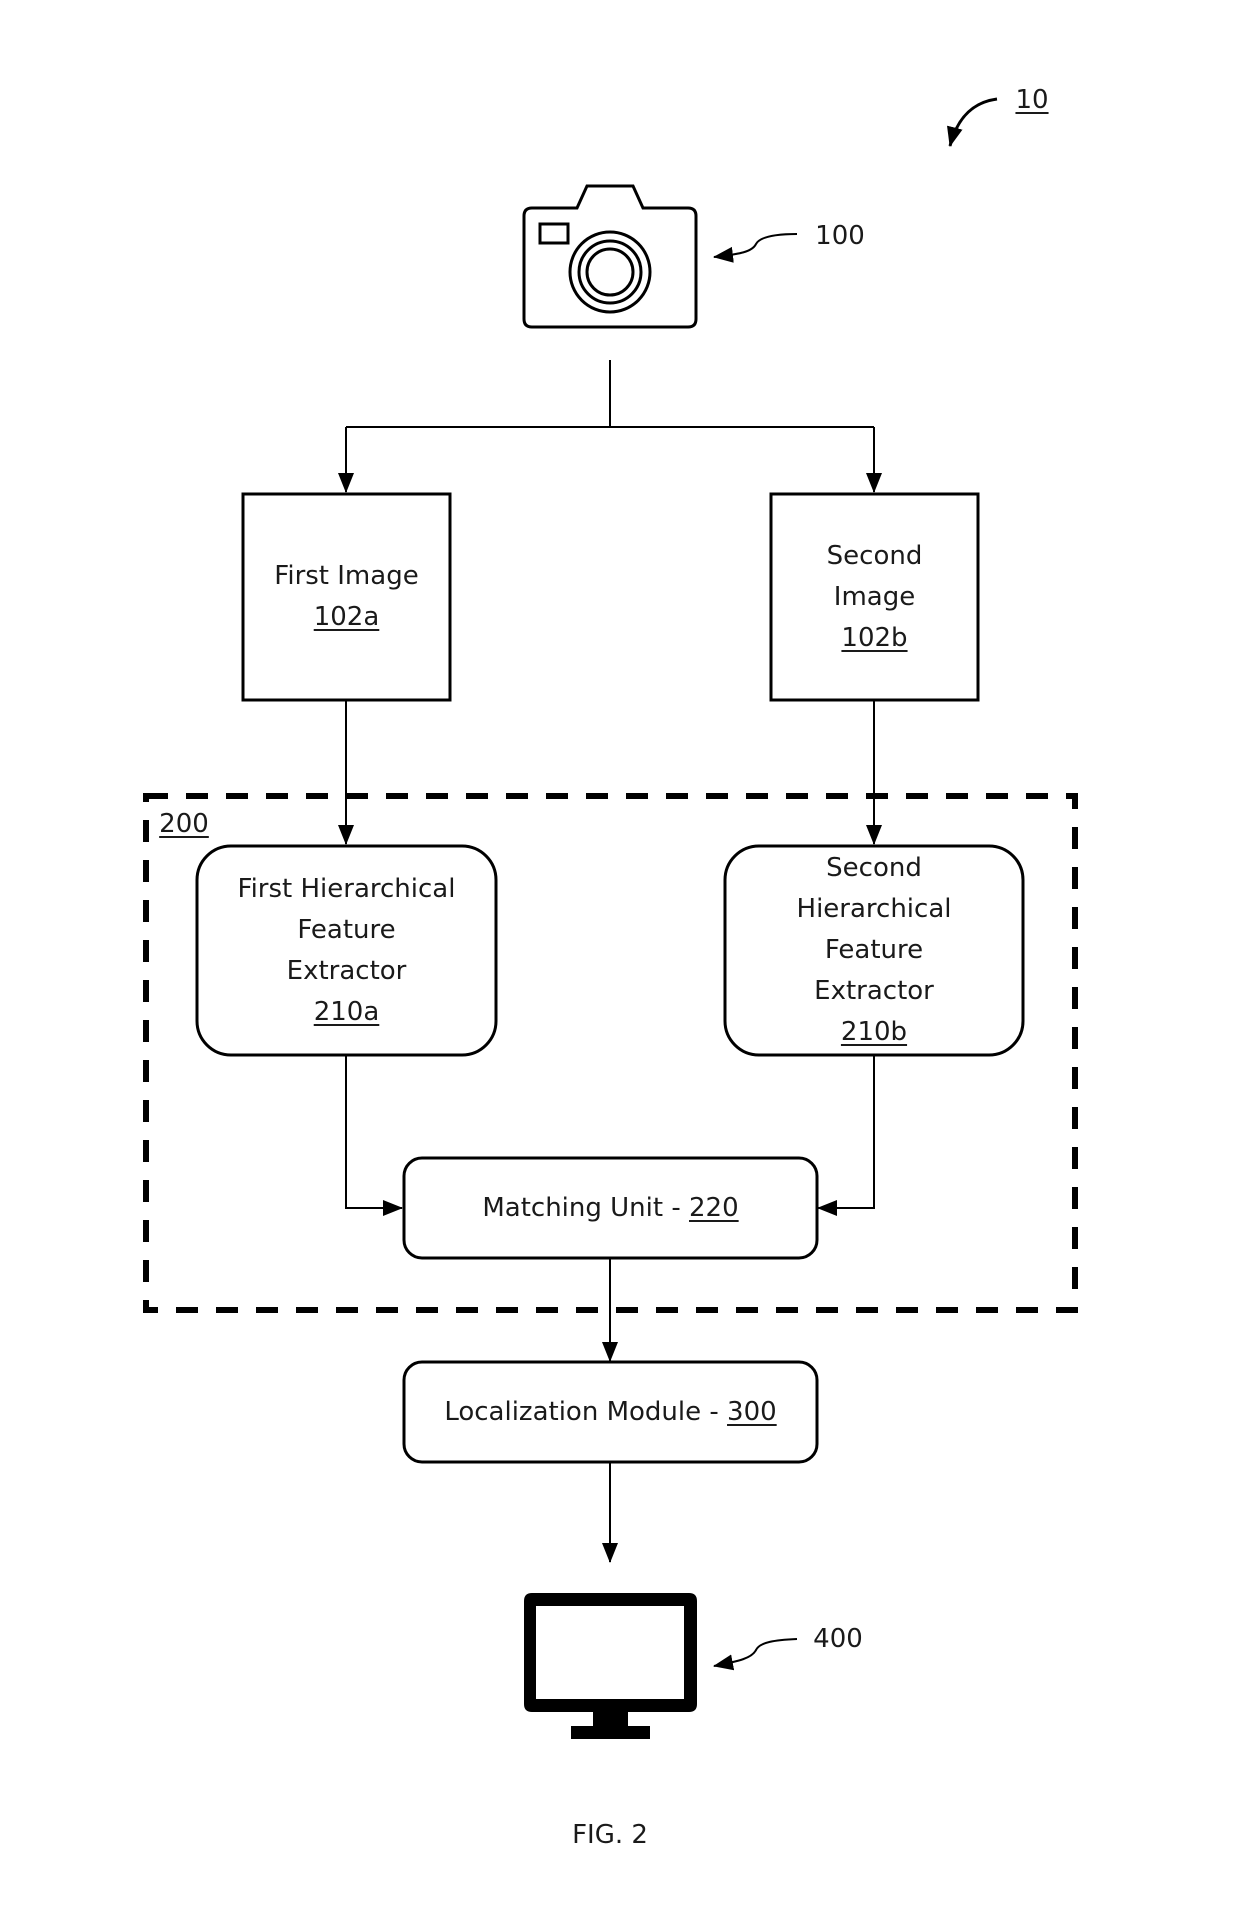 This screenshot has height=1906, width=1240. What do you see at coordinates (346, 597) in the screenshot?
I see `first-image-label: First Image 102a` at bounding box center [346, 597].